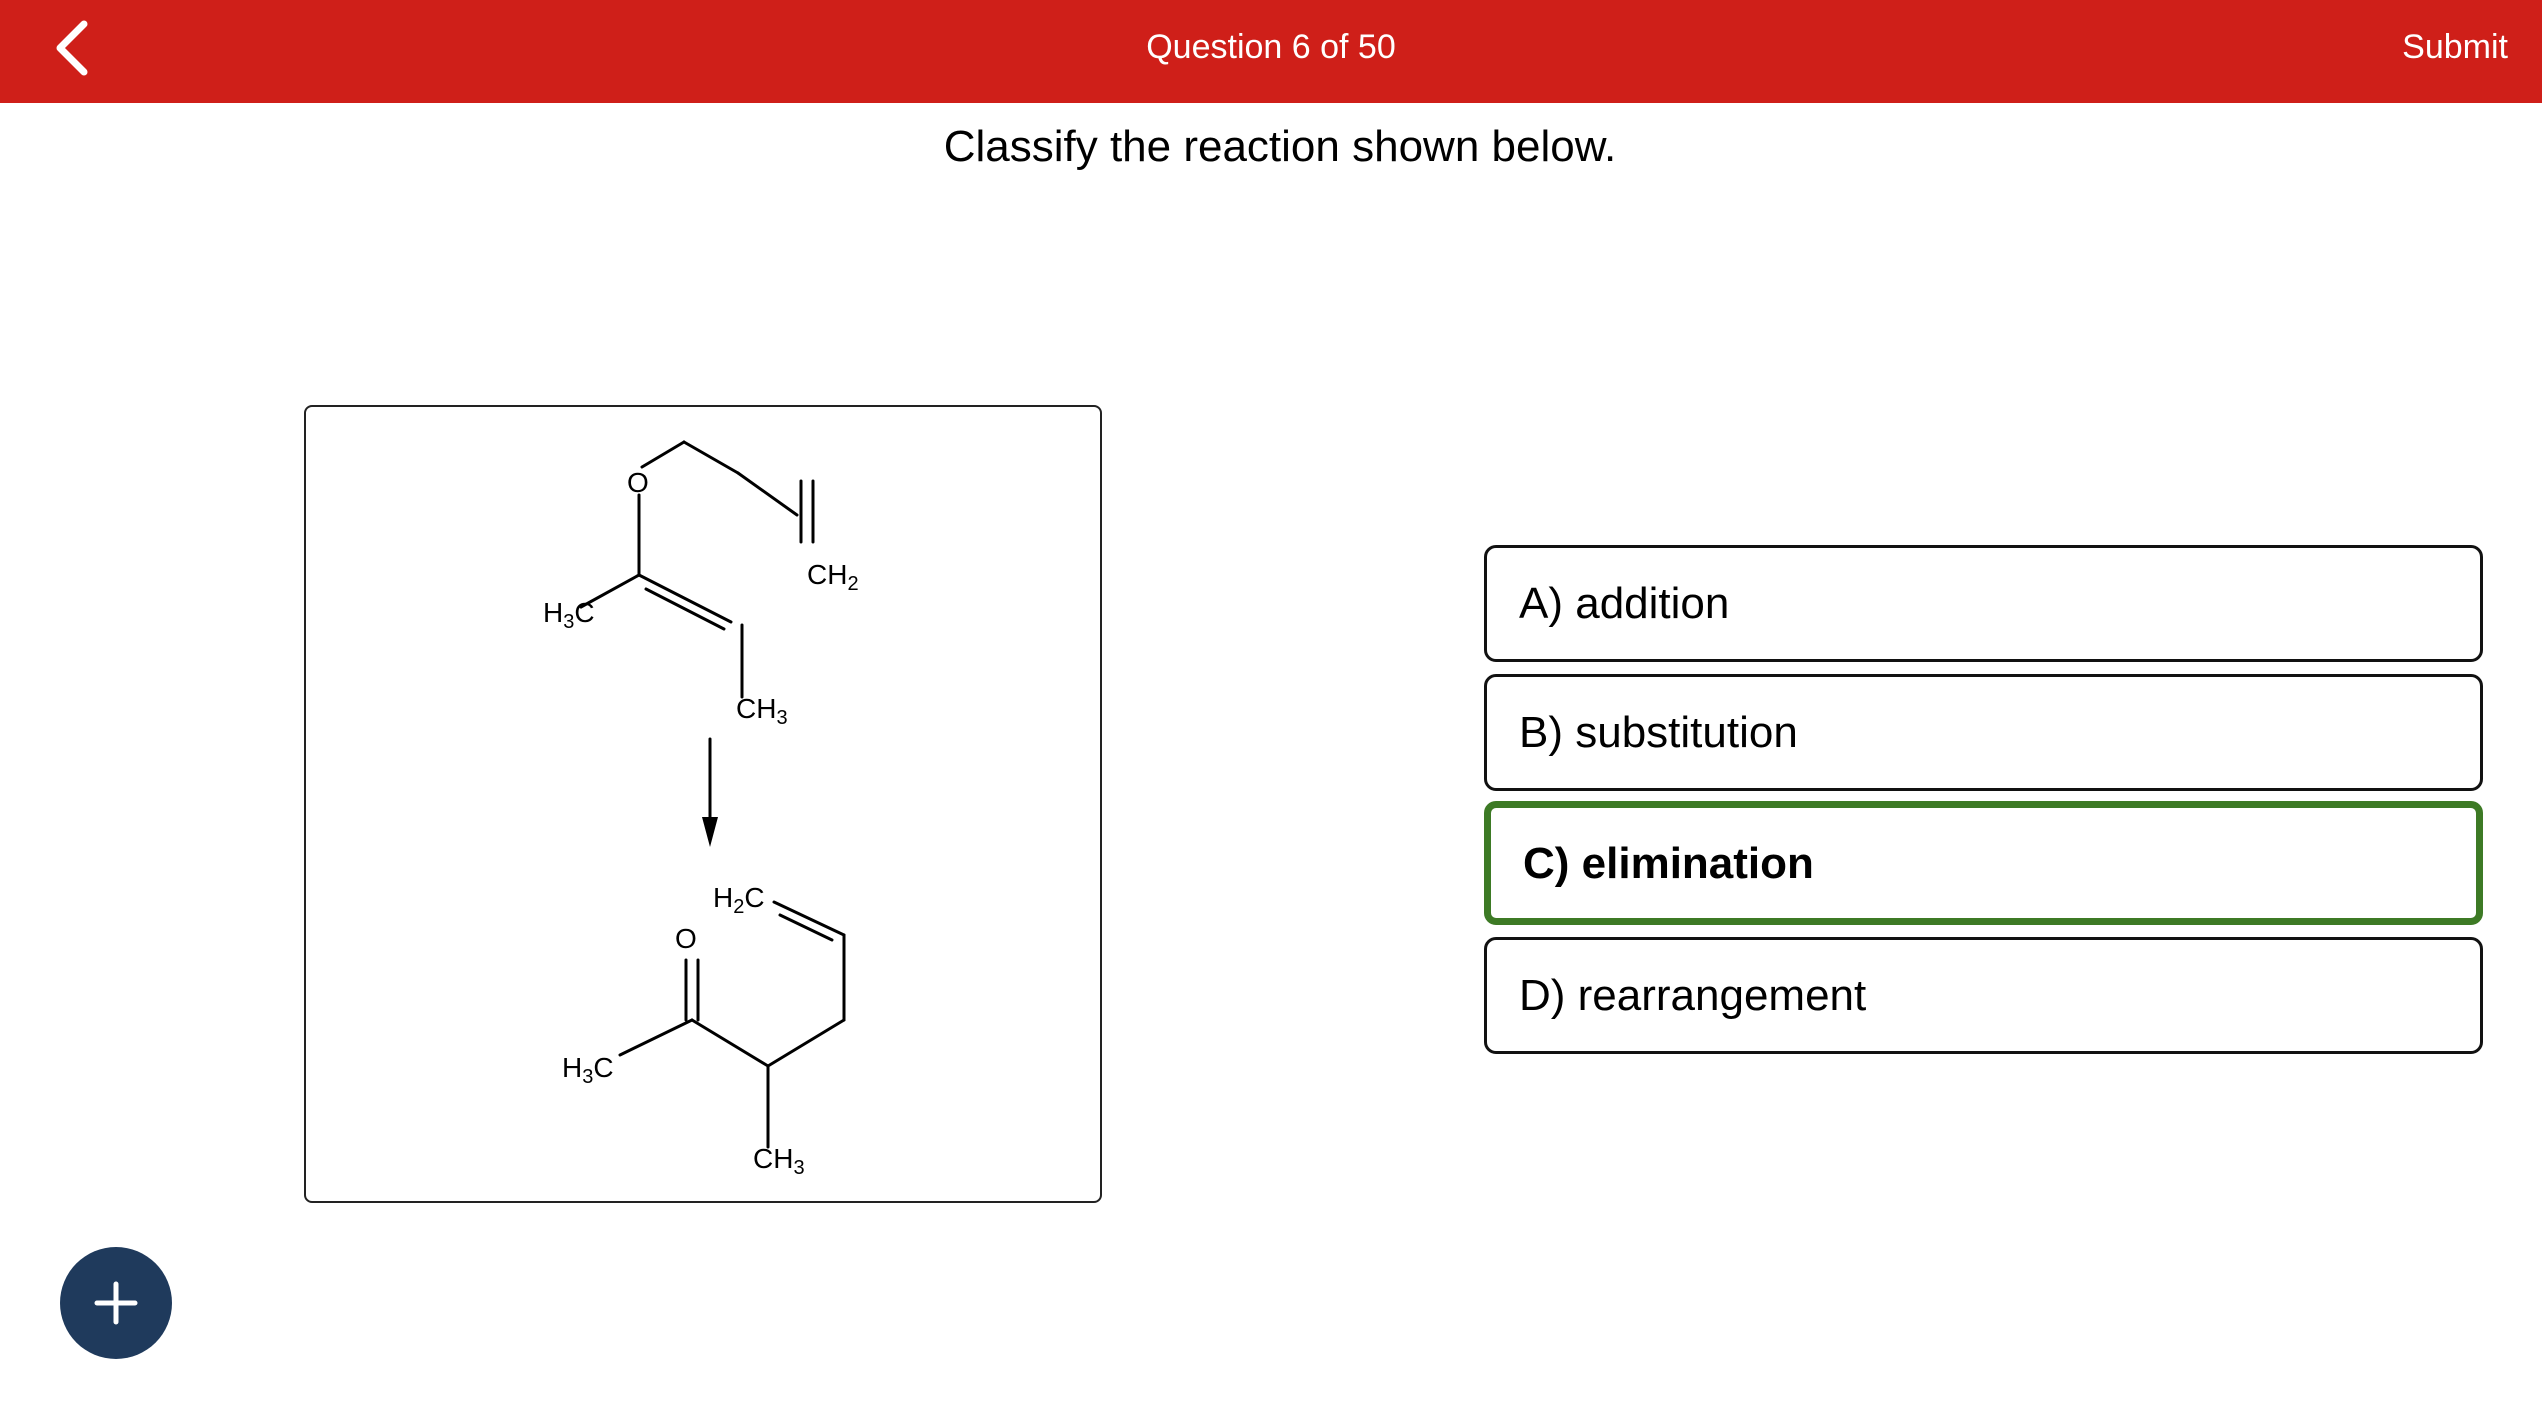 This screenshot has height=1421, width=2542. What do you see at coordinates (701, 809) in the screenshot?
I see `reaction-diagram: O CH2 H3C CH3 O H2C H3C CH3` at bounding box center [701, 809].